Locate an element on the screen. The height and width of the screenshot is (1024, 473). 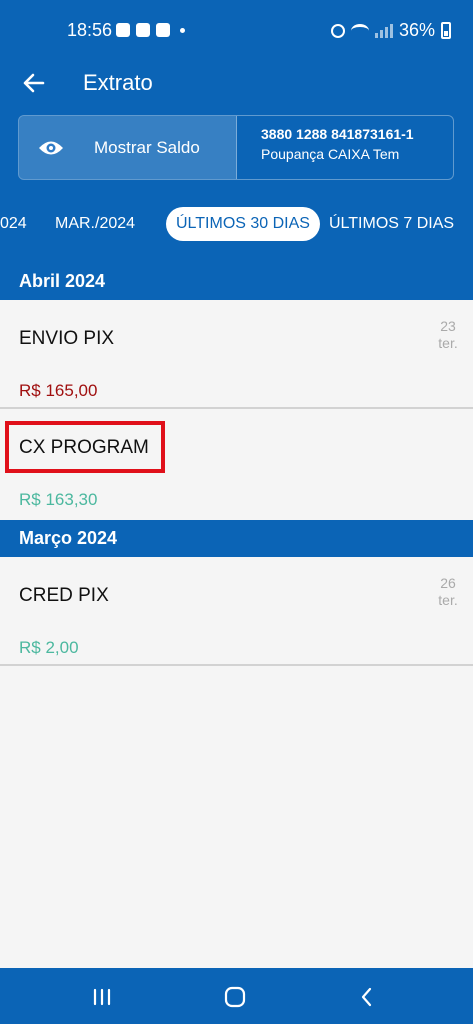
notification-icons is located at coordinates (150, 30).